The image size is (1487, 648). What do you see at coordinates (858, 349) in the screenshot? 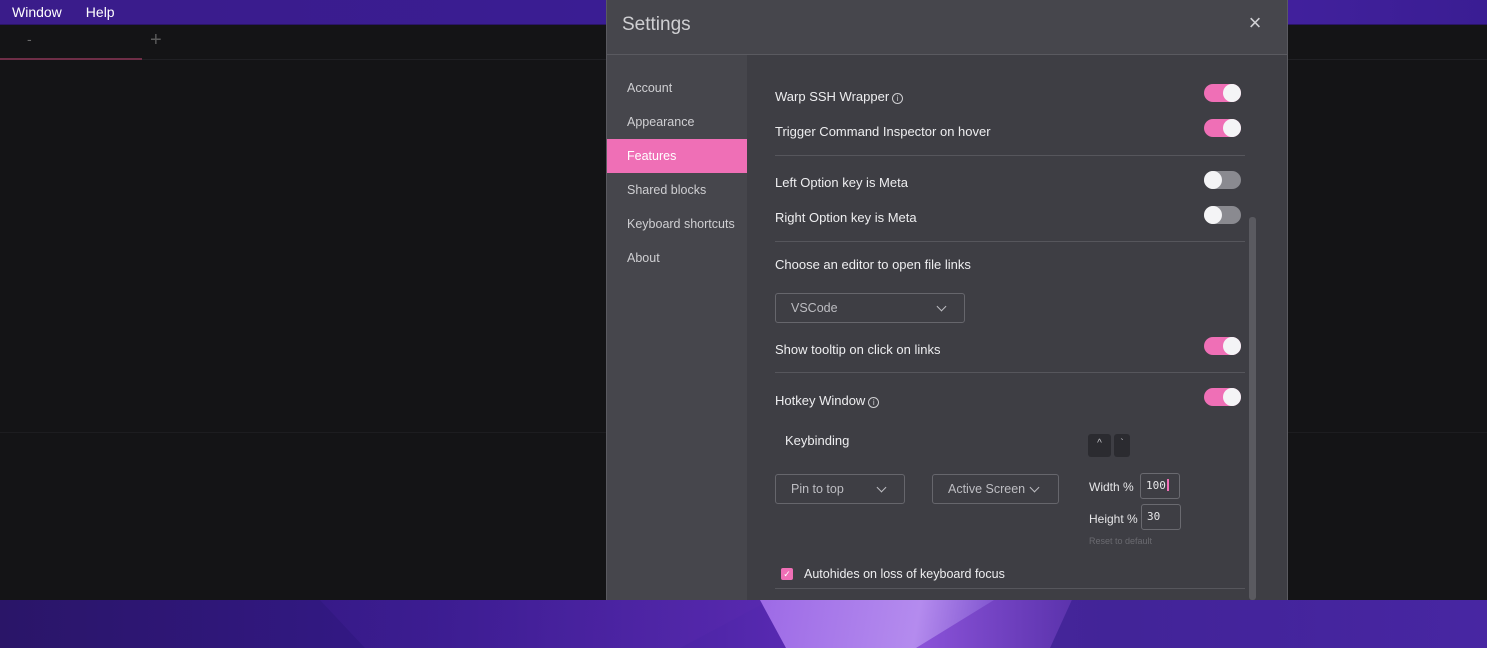
I see `tooltip-on-click-label: Show tooltip on click on links` at bounding box center [858, 349].